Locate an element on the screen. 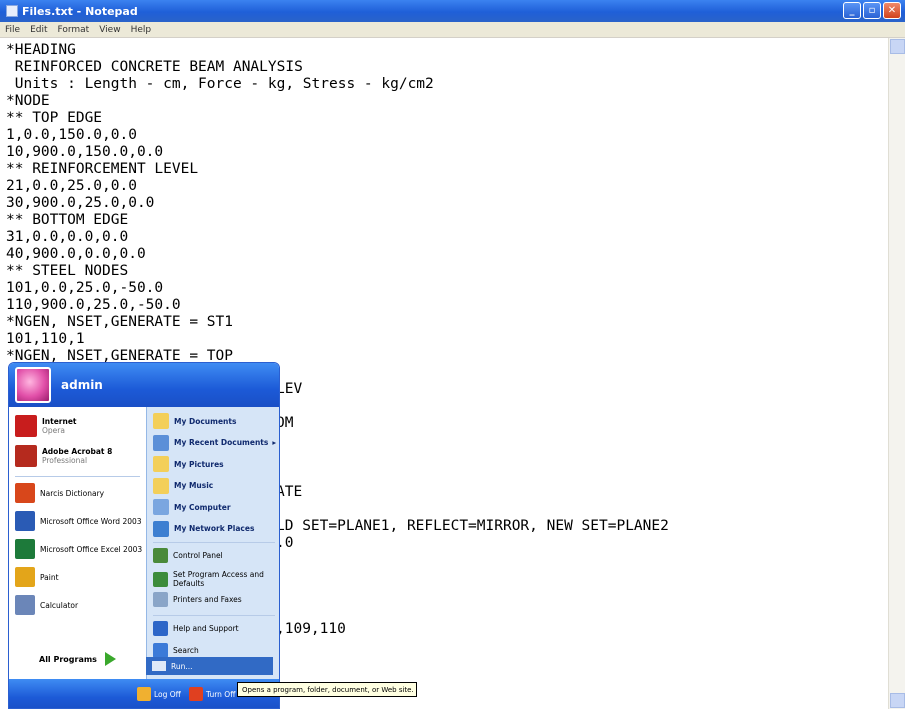 The width and height of the screenshot is (905, 709). word-icon is located at coordinates (25, 521).